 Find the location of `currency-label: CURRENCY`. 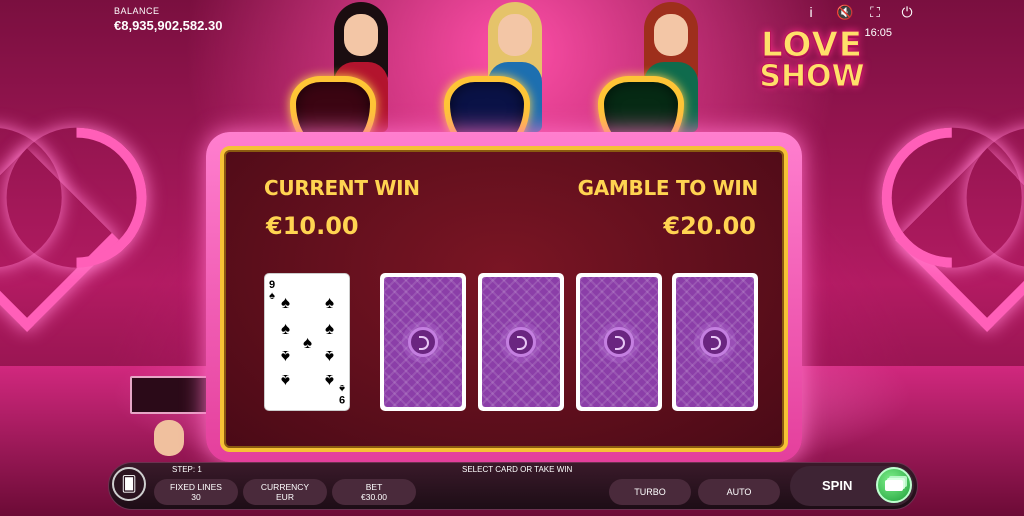

currency-label: CURRENCY is located at coordinates (285, 487).